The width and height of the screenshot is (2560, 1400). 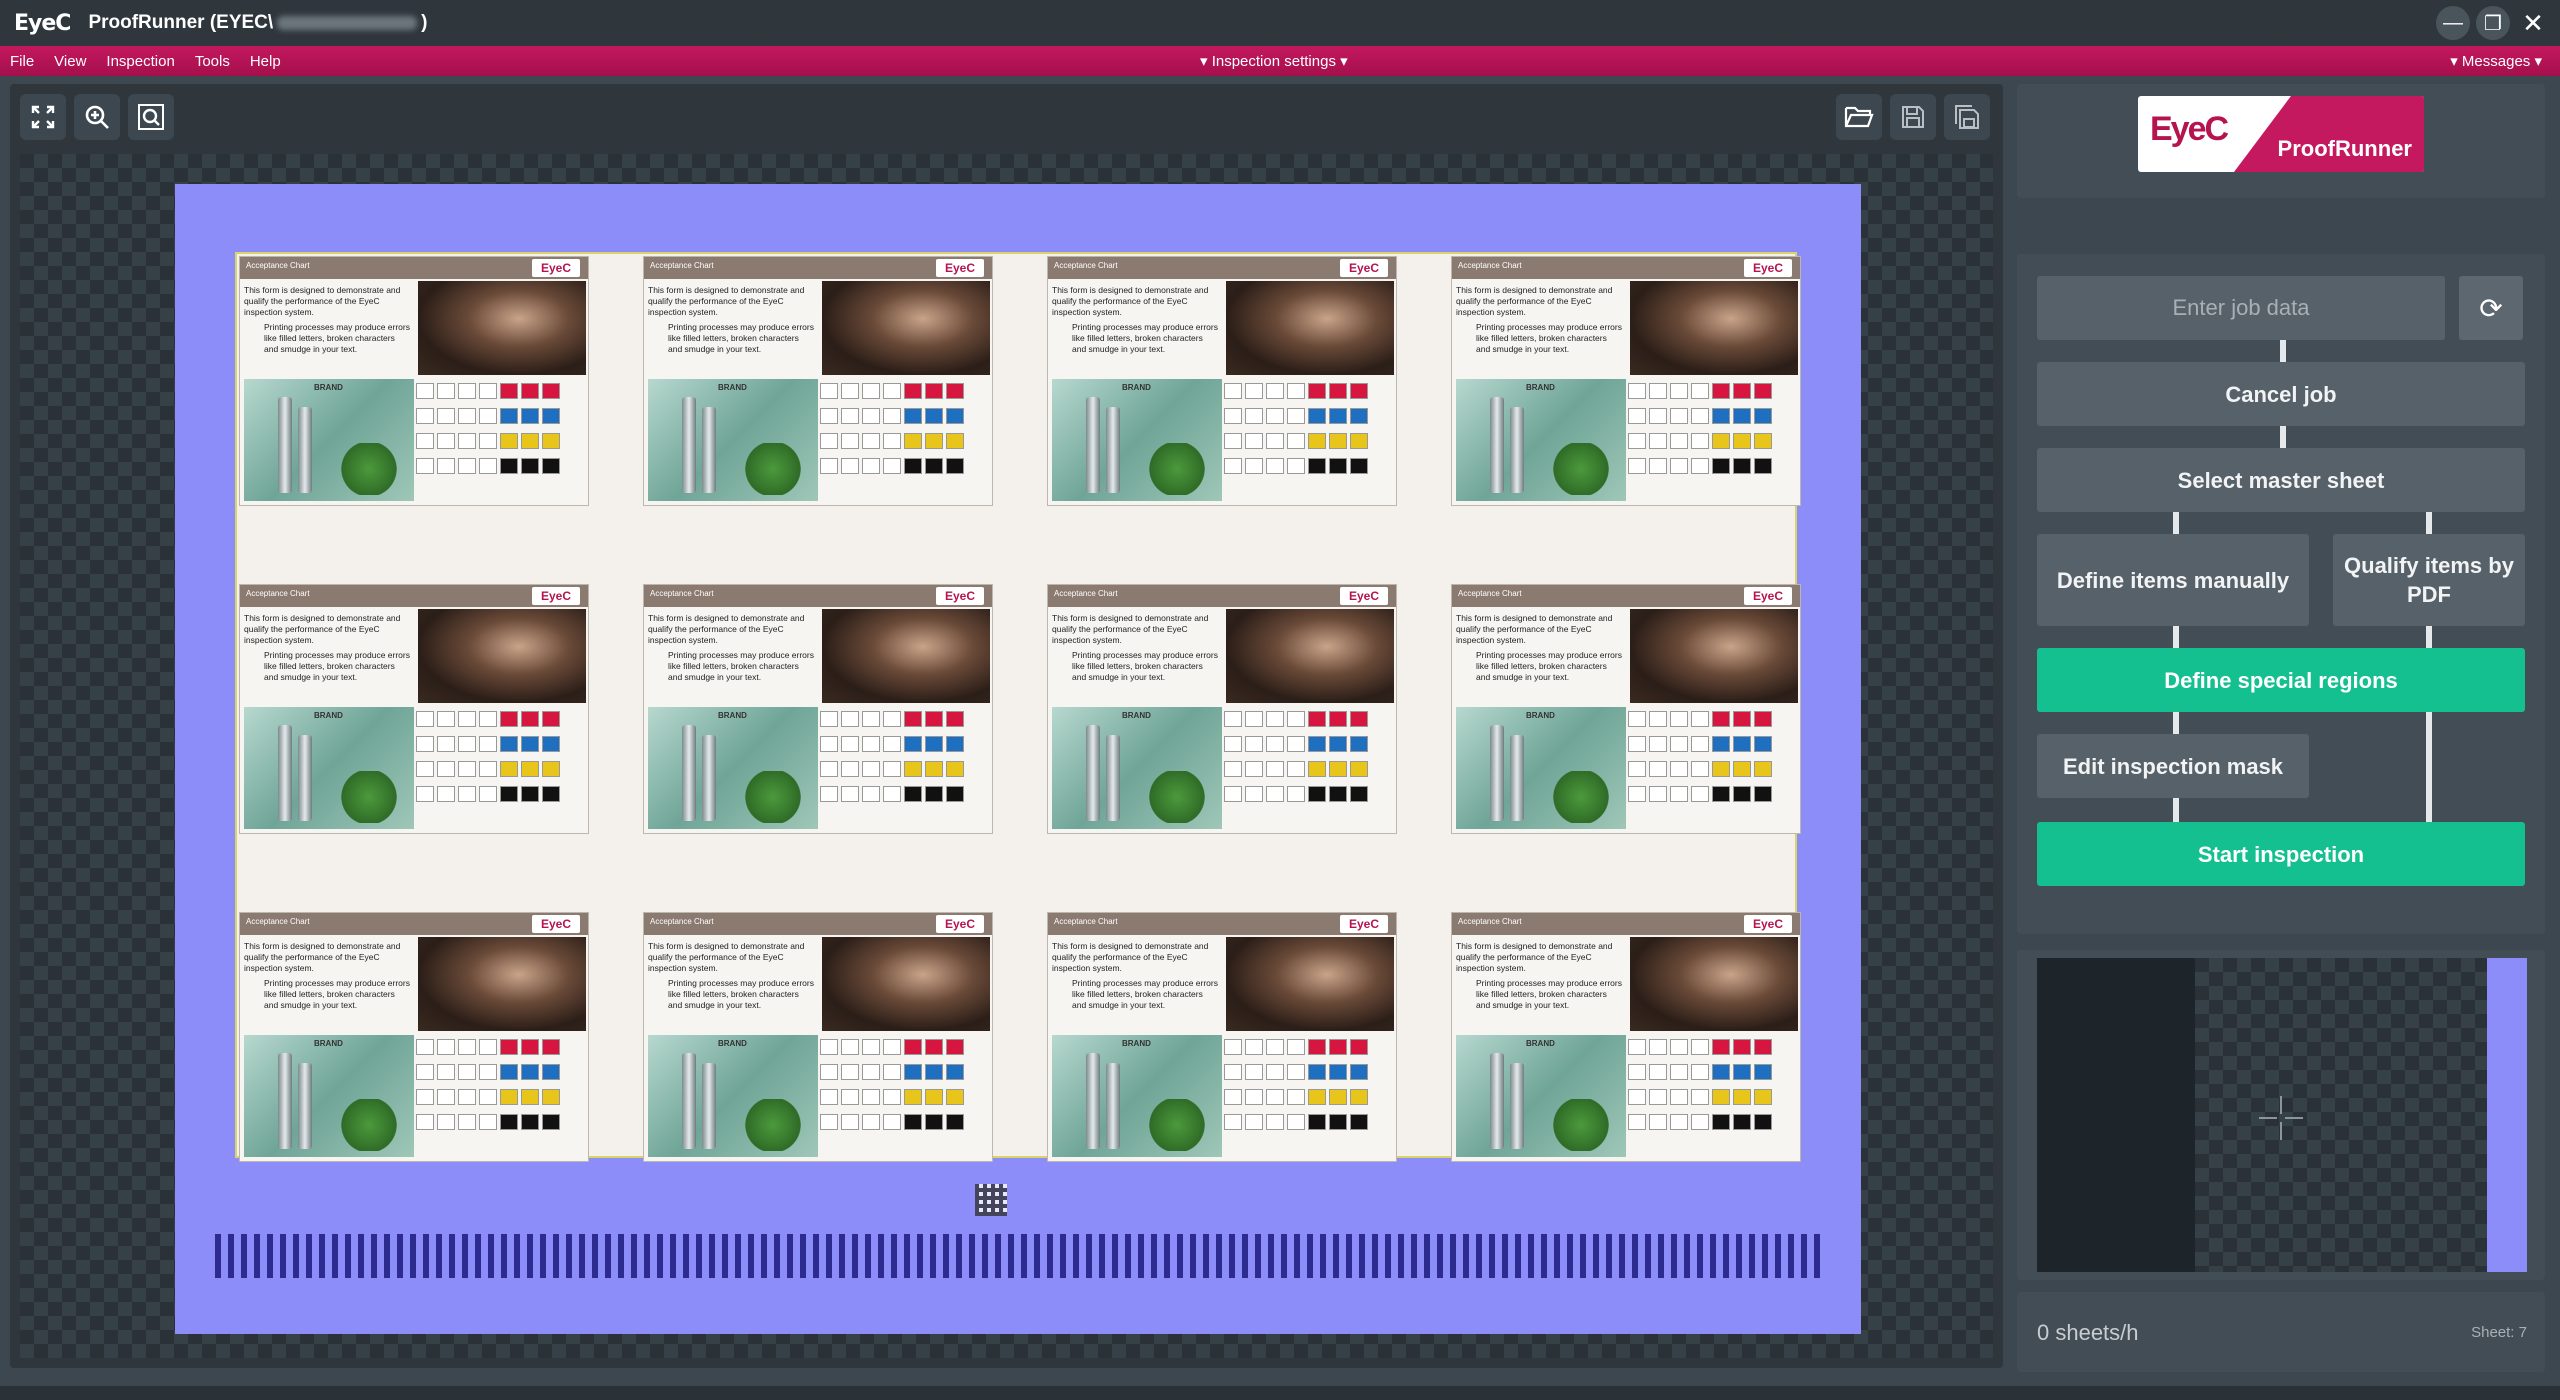 What do you see at coordinates (1541, 440) in the screenshot?
I see `product-image: BRAND` at bounding box center [1541, 440].